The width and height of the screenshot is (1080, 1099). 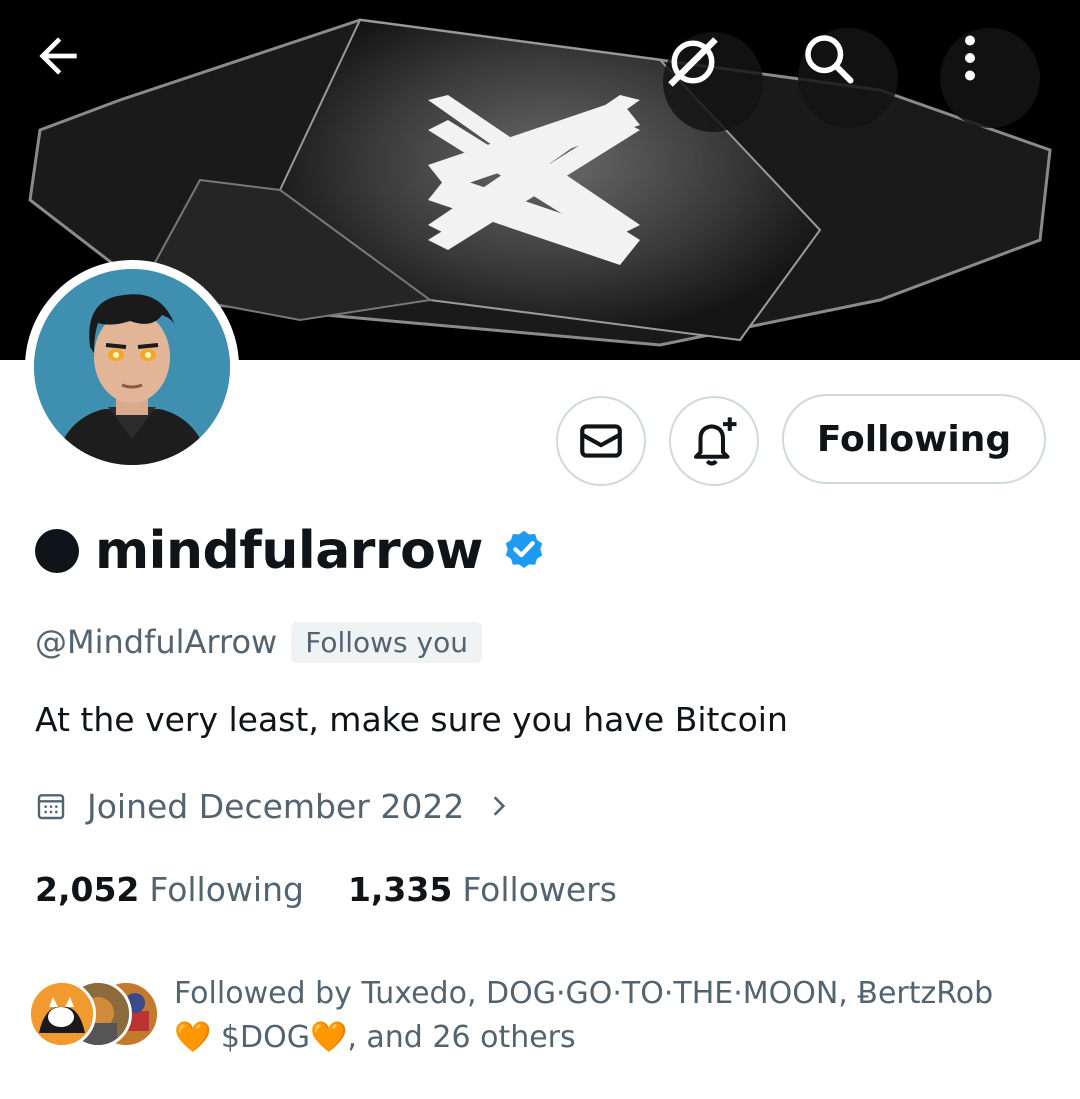 What do you see at coordinates (57, 551) in the screenshot?
I see `status-dot` at bounding box center [57, 551].